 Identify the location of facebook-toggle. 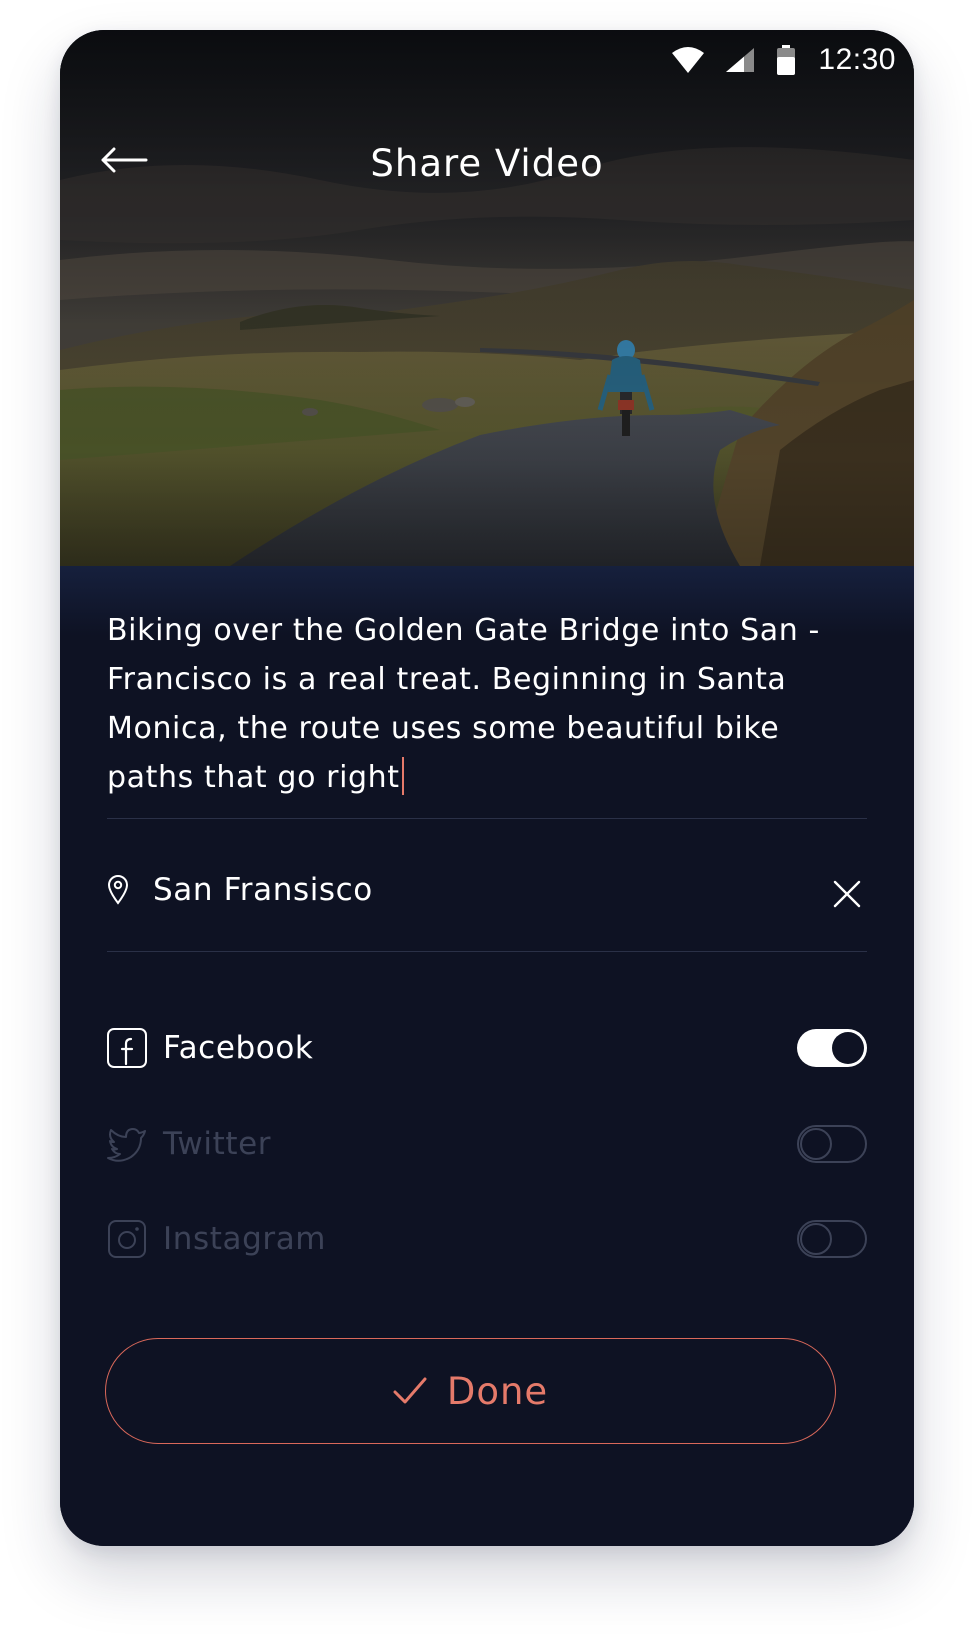
(832, 1048).